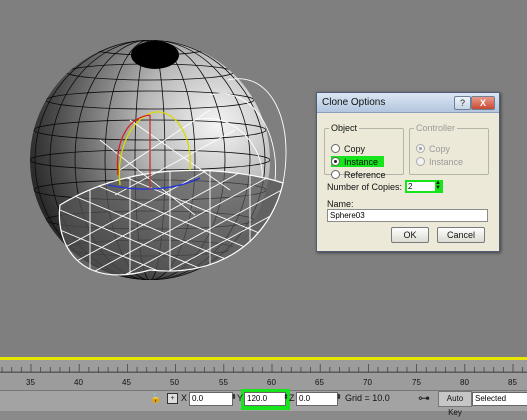 The image size is (527, 420). Describe the element at coordinates (265, 399) in the screenshot. I see `y-coordinate-input` at that location.